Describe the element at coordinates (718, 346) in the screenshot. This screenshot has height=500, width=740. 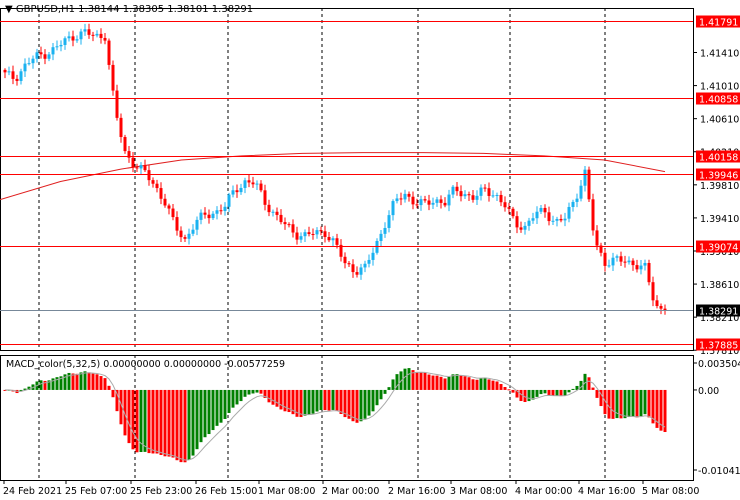
I see `level-label: 1.37885` at that location.